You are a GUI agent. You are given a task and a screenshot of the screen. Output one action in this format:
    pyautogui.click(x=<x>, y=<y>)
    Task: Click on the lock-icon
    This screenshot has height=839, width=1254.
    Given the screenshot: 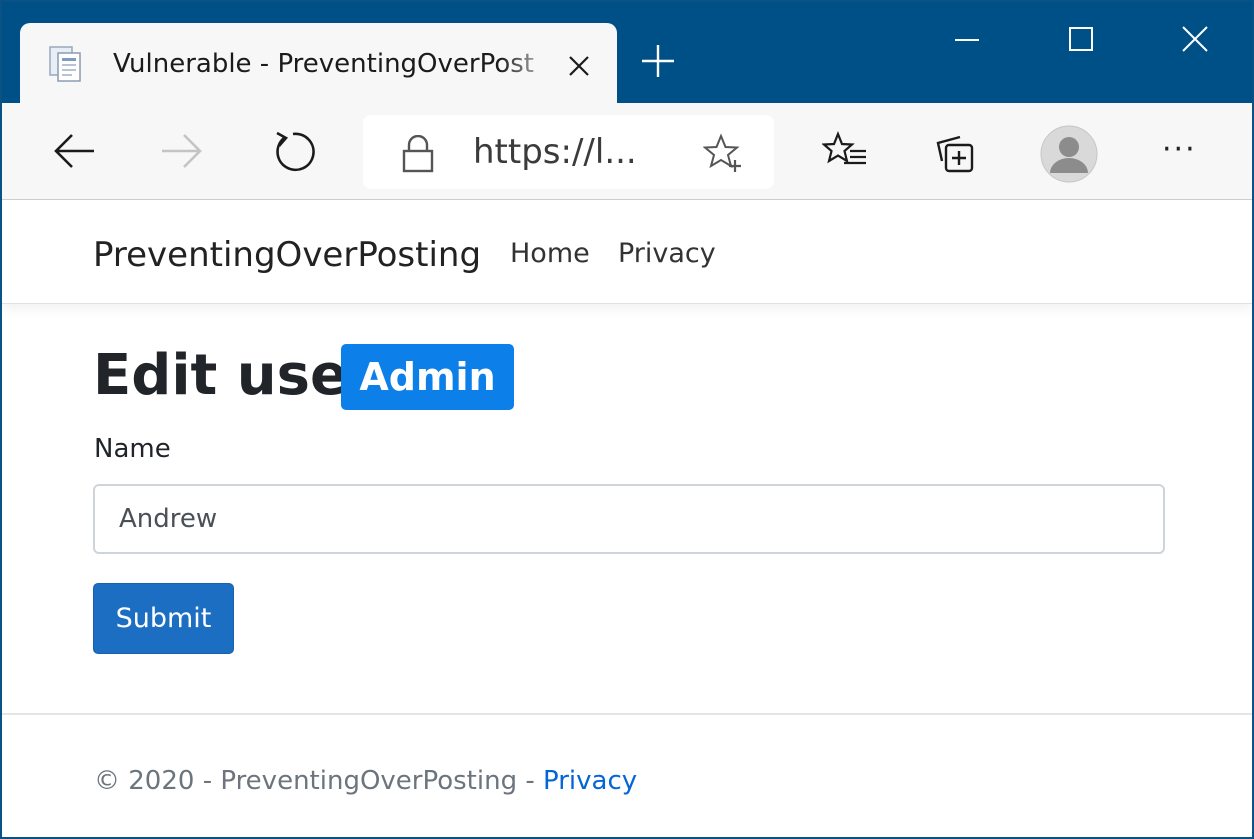 What is the action you would take?
    pyautogui.click(x=418, y=153)
    